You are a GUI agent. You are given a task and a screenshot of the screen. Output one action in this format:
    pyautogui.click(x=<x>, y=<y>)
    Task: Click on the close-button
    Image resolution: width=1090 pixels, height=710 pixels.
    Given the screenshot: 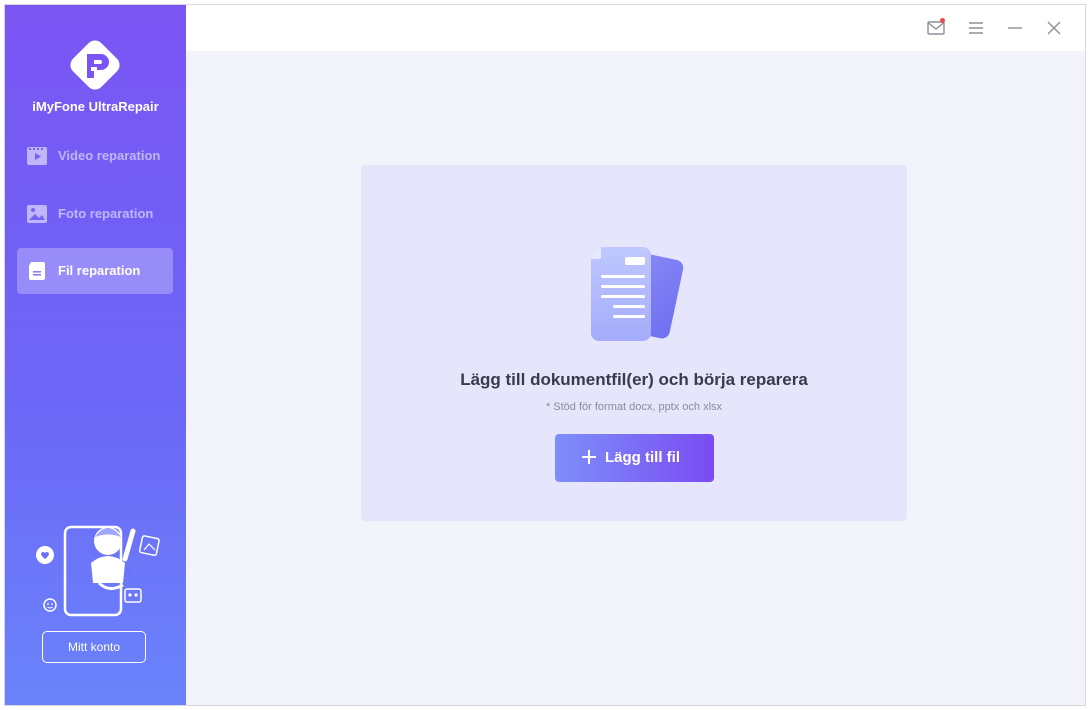 What is the action you would take?
    pyautogui.click(x=1054, y=28)
    